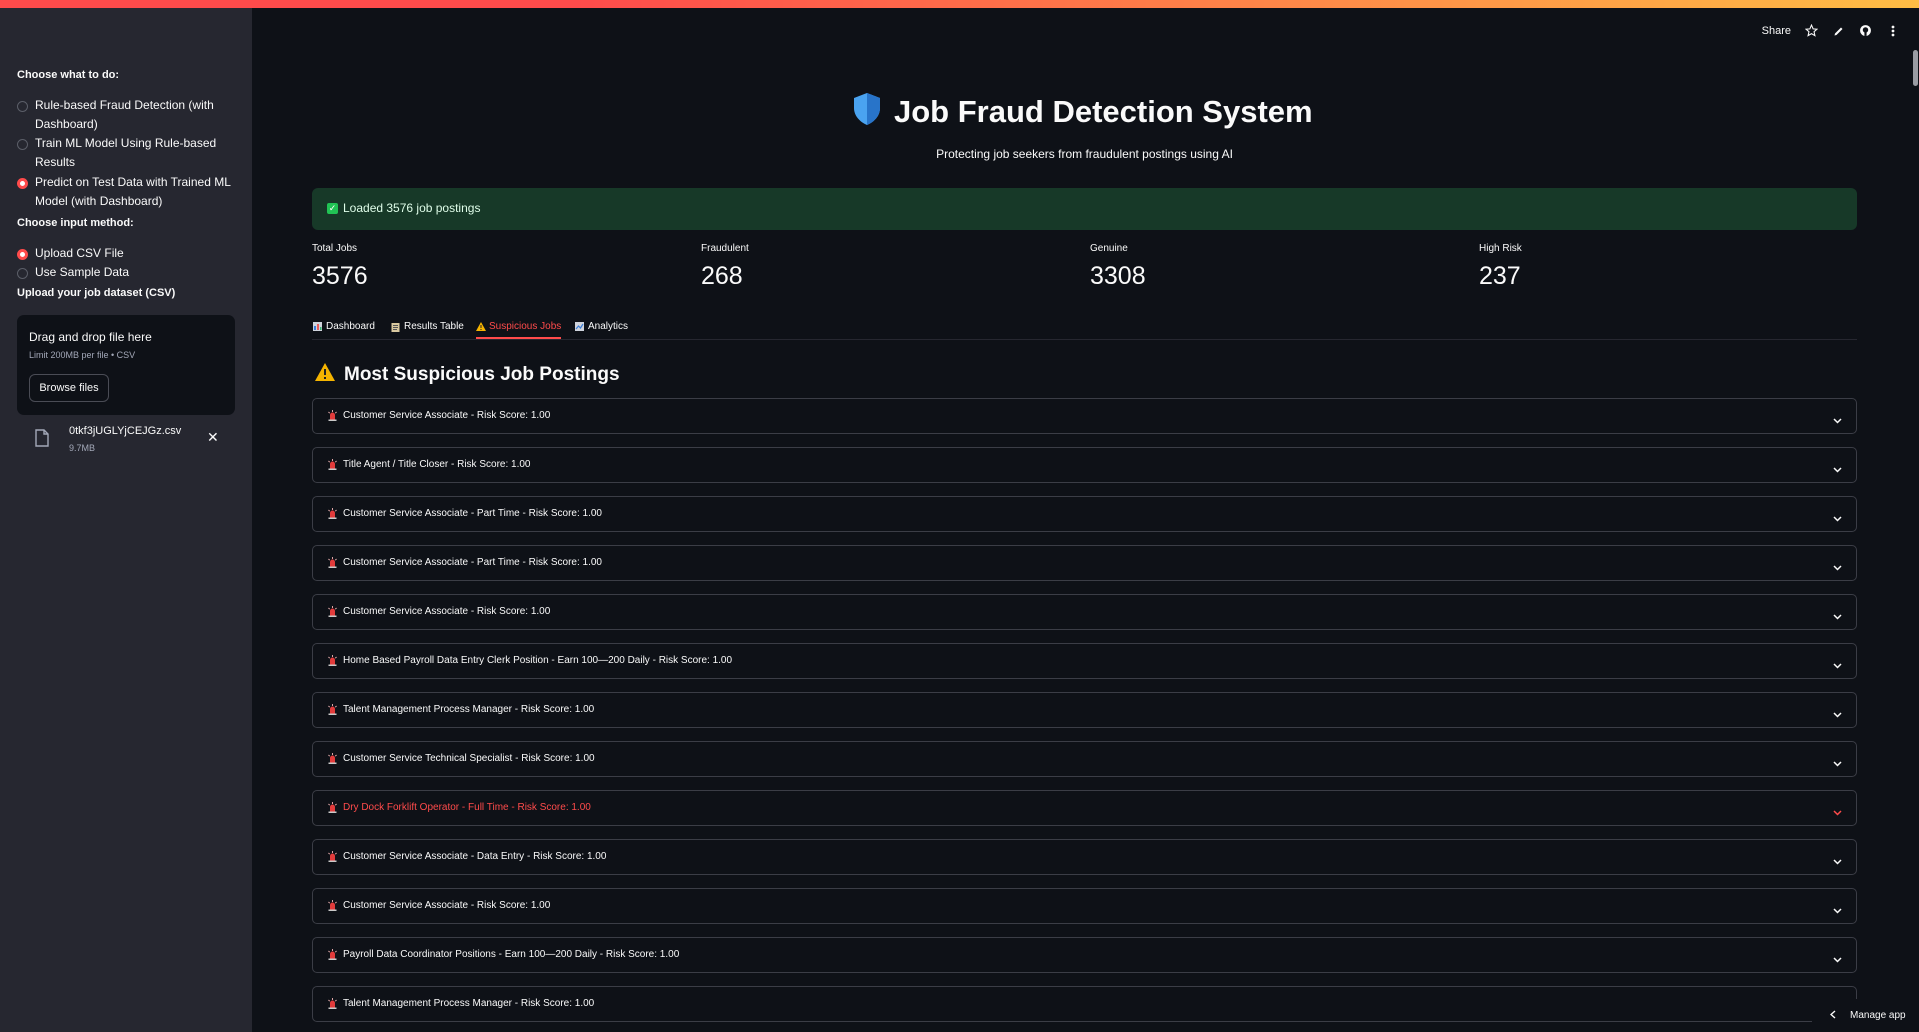  I want to click on tab-dashboard: Dashboard, so click(344, 326).